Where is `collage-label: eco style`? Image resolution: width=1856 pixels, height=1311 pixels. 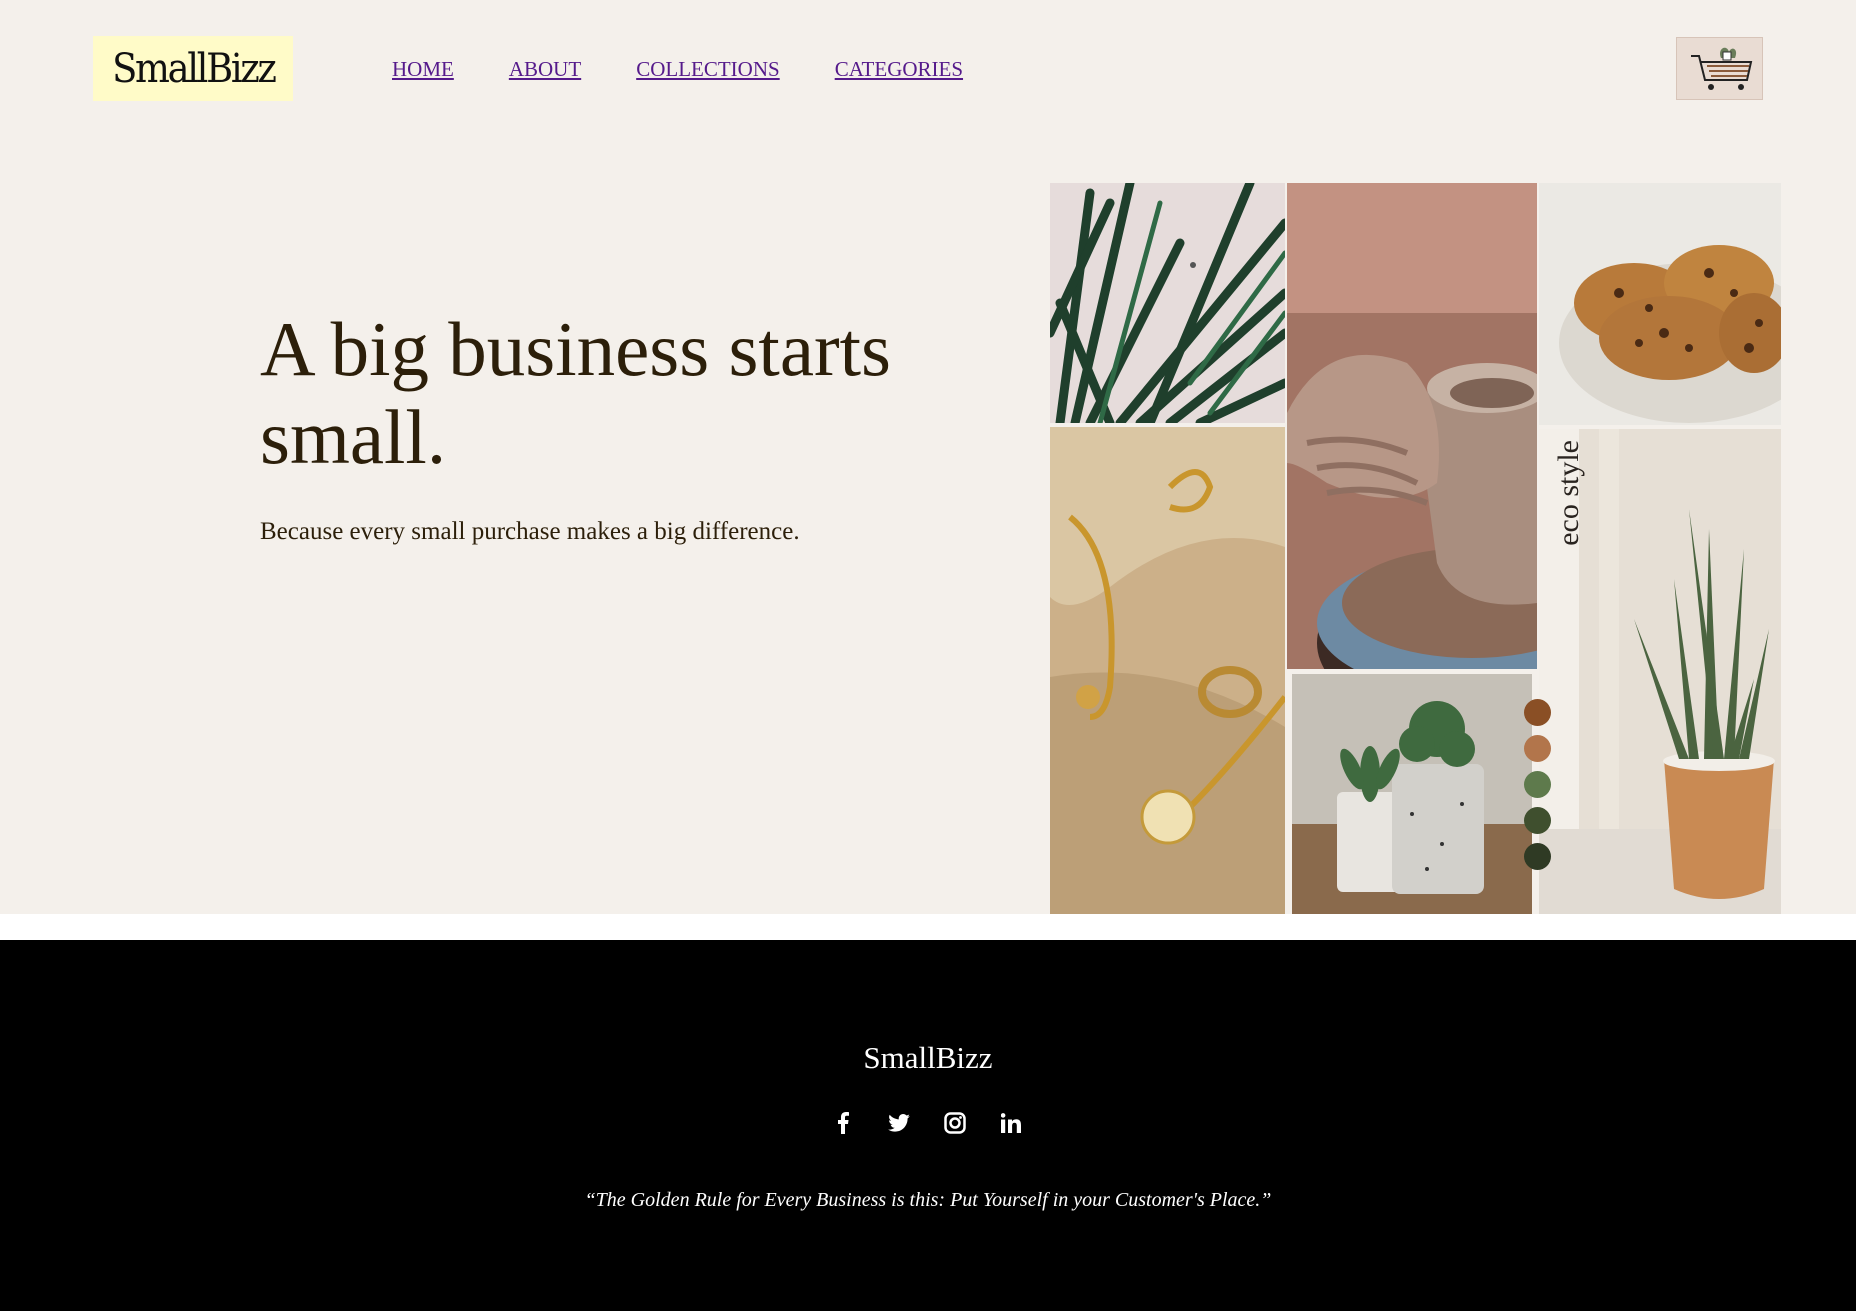
collage-label: eco style is located at coordinates (1568, 493).